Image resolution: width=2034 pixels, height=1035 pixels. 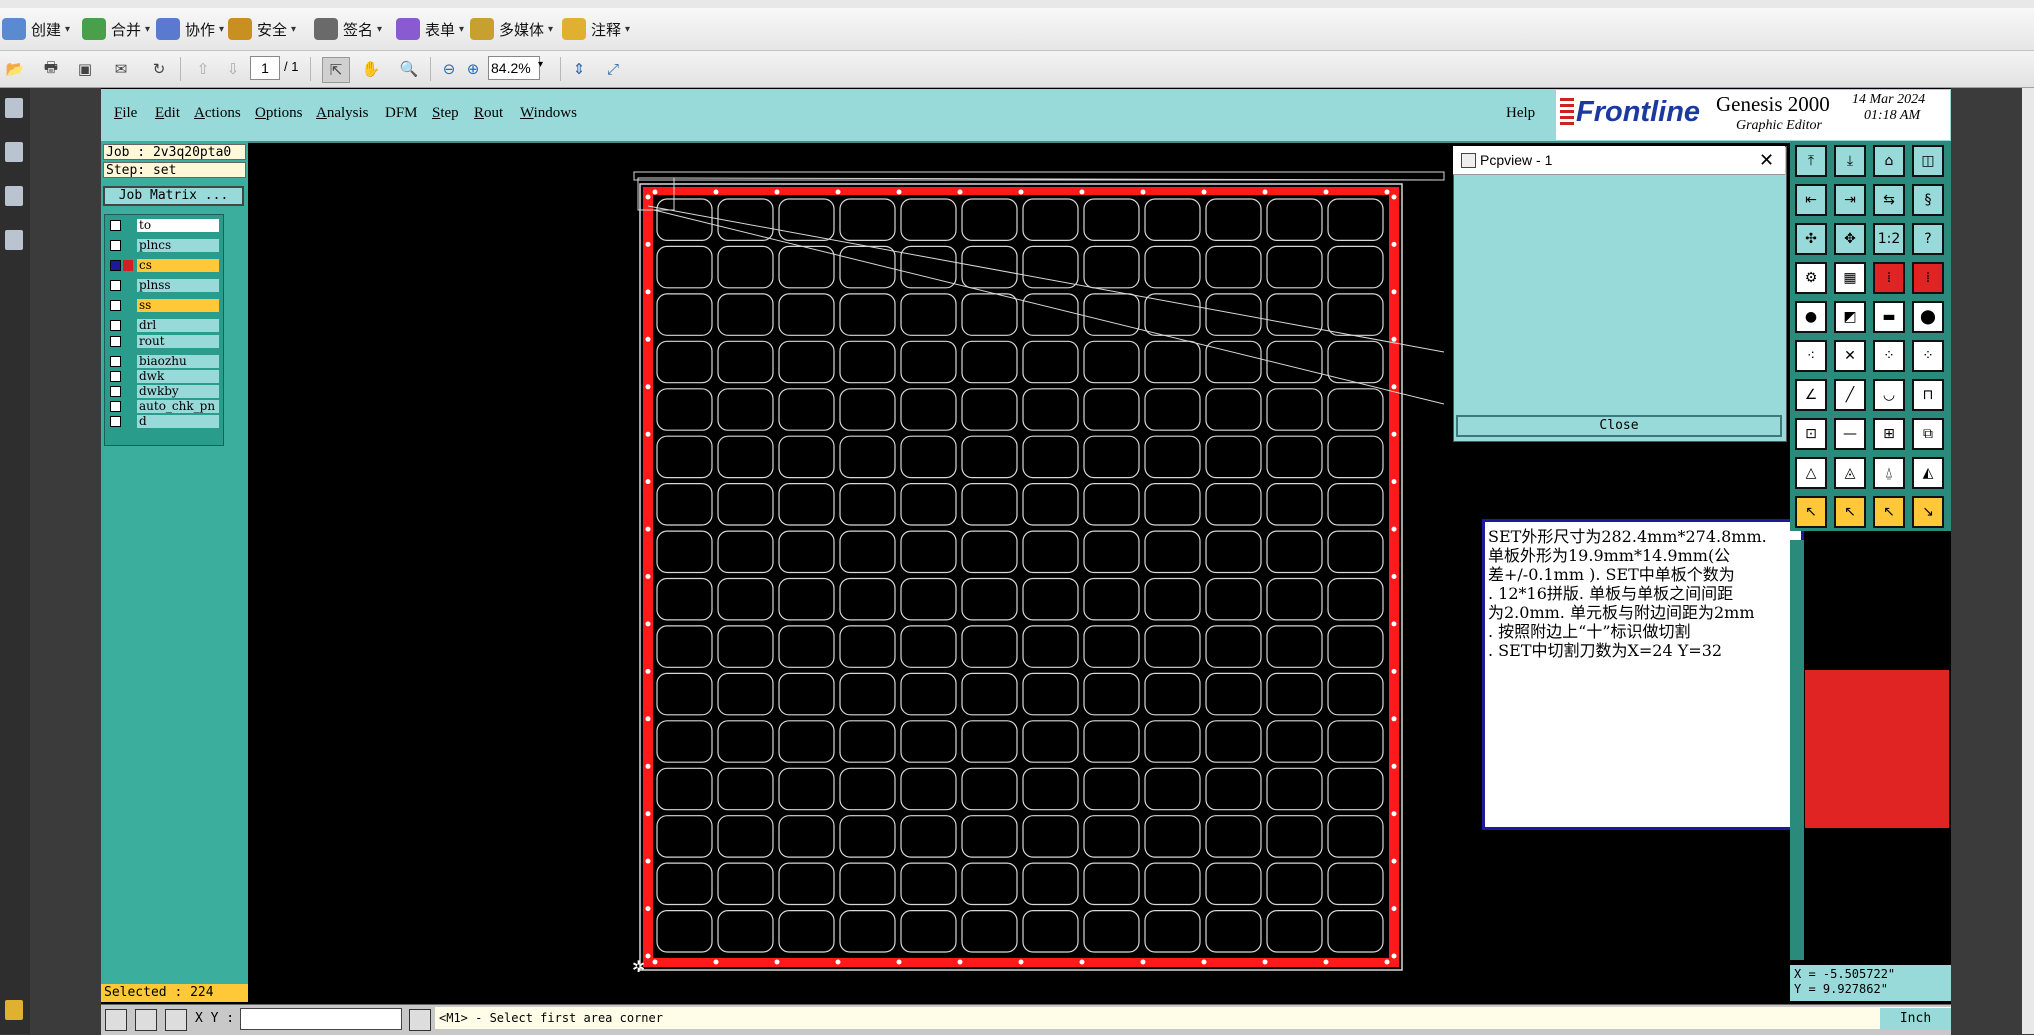 I want to click on palette-tool-24-icon: ⁘, so click(x=1928, y=356).